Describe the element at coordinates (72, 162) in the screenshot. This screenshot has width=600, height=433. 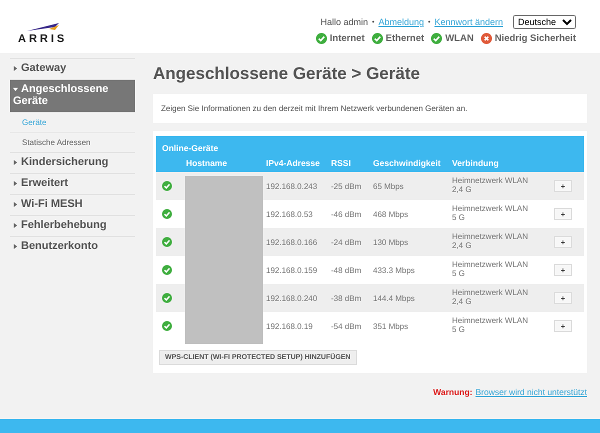
I see `sidebar-item: Kindersicherung` at that location.